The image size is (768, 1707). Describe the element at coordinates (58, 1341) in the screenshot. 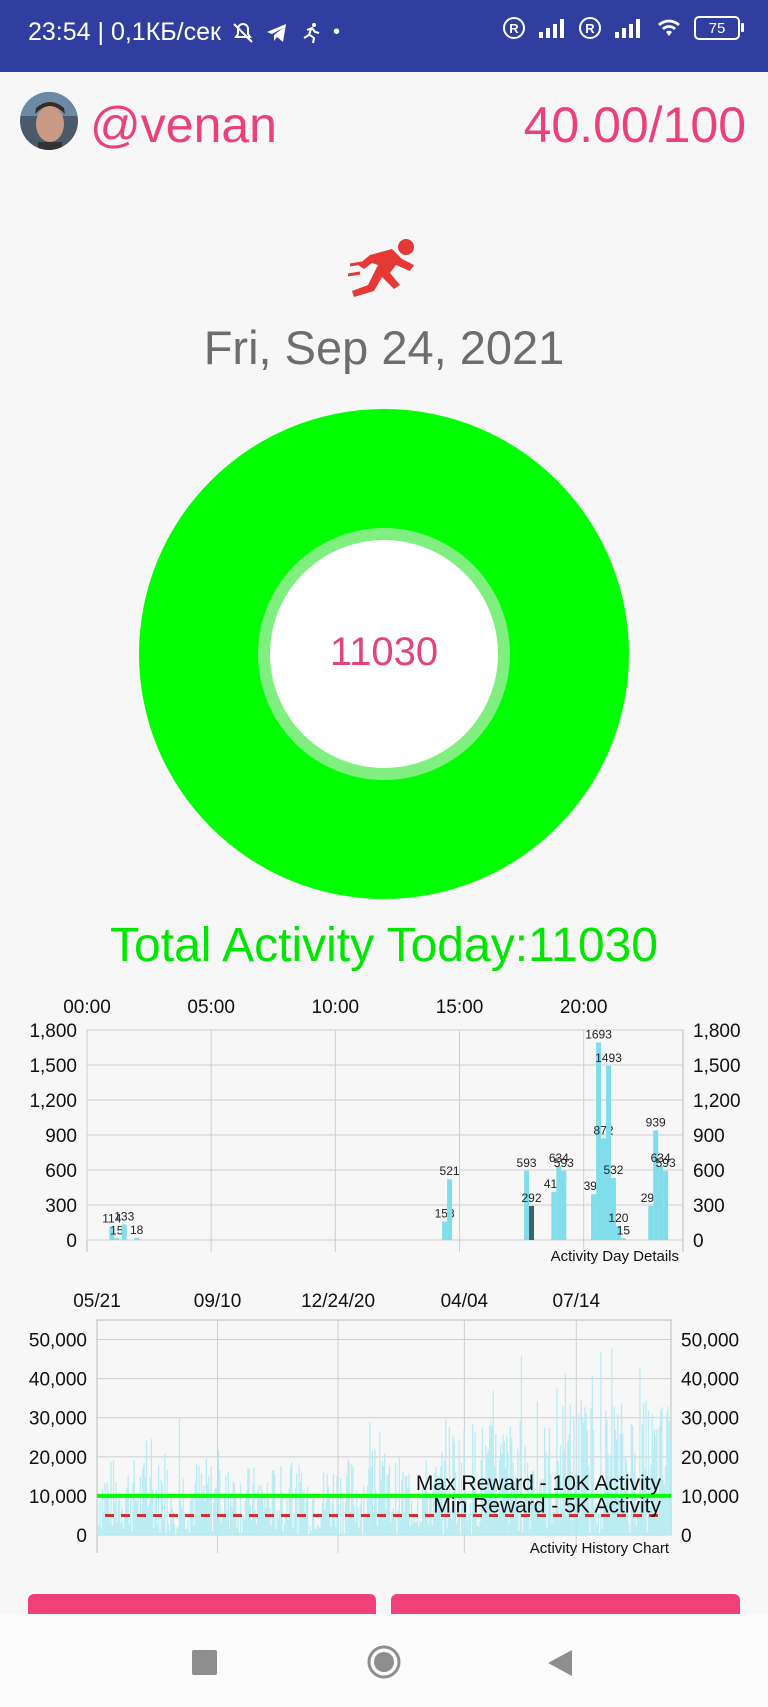

I see `history-y-tick-left: 50,000` at that location.